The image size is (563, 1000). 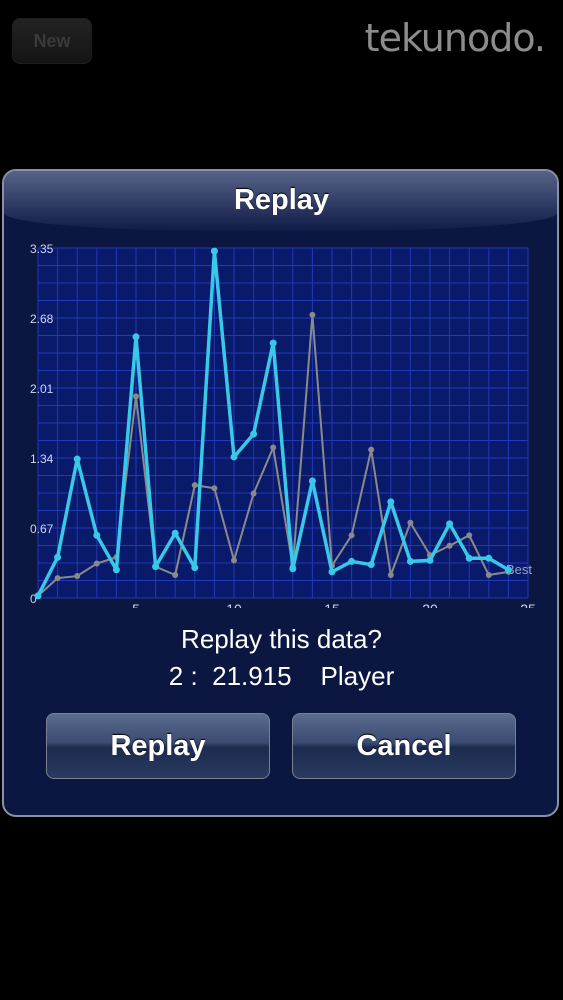 I want to click on dialog-title: Replay, so click(x=281, y=200).